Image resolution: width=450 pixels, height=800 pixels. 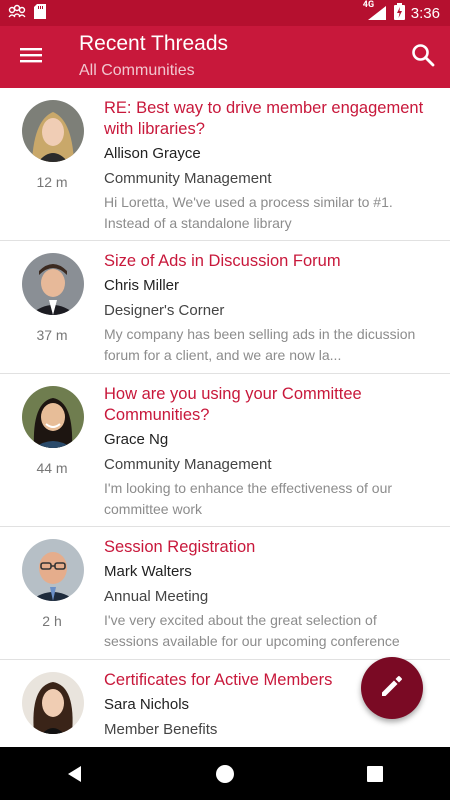 What do you see at coordinates (32, 56) in the screenshot?
I see `hamburger-menu-icon` at bounding box center [32, 56].